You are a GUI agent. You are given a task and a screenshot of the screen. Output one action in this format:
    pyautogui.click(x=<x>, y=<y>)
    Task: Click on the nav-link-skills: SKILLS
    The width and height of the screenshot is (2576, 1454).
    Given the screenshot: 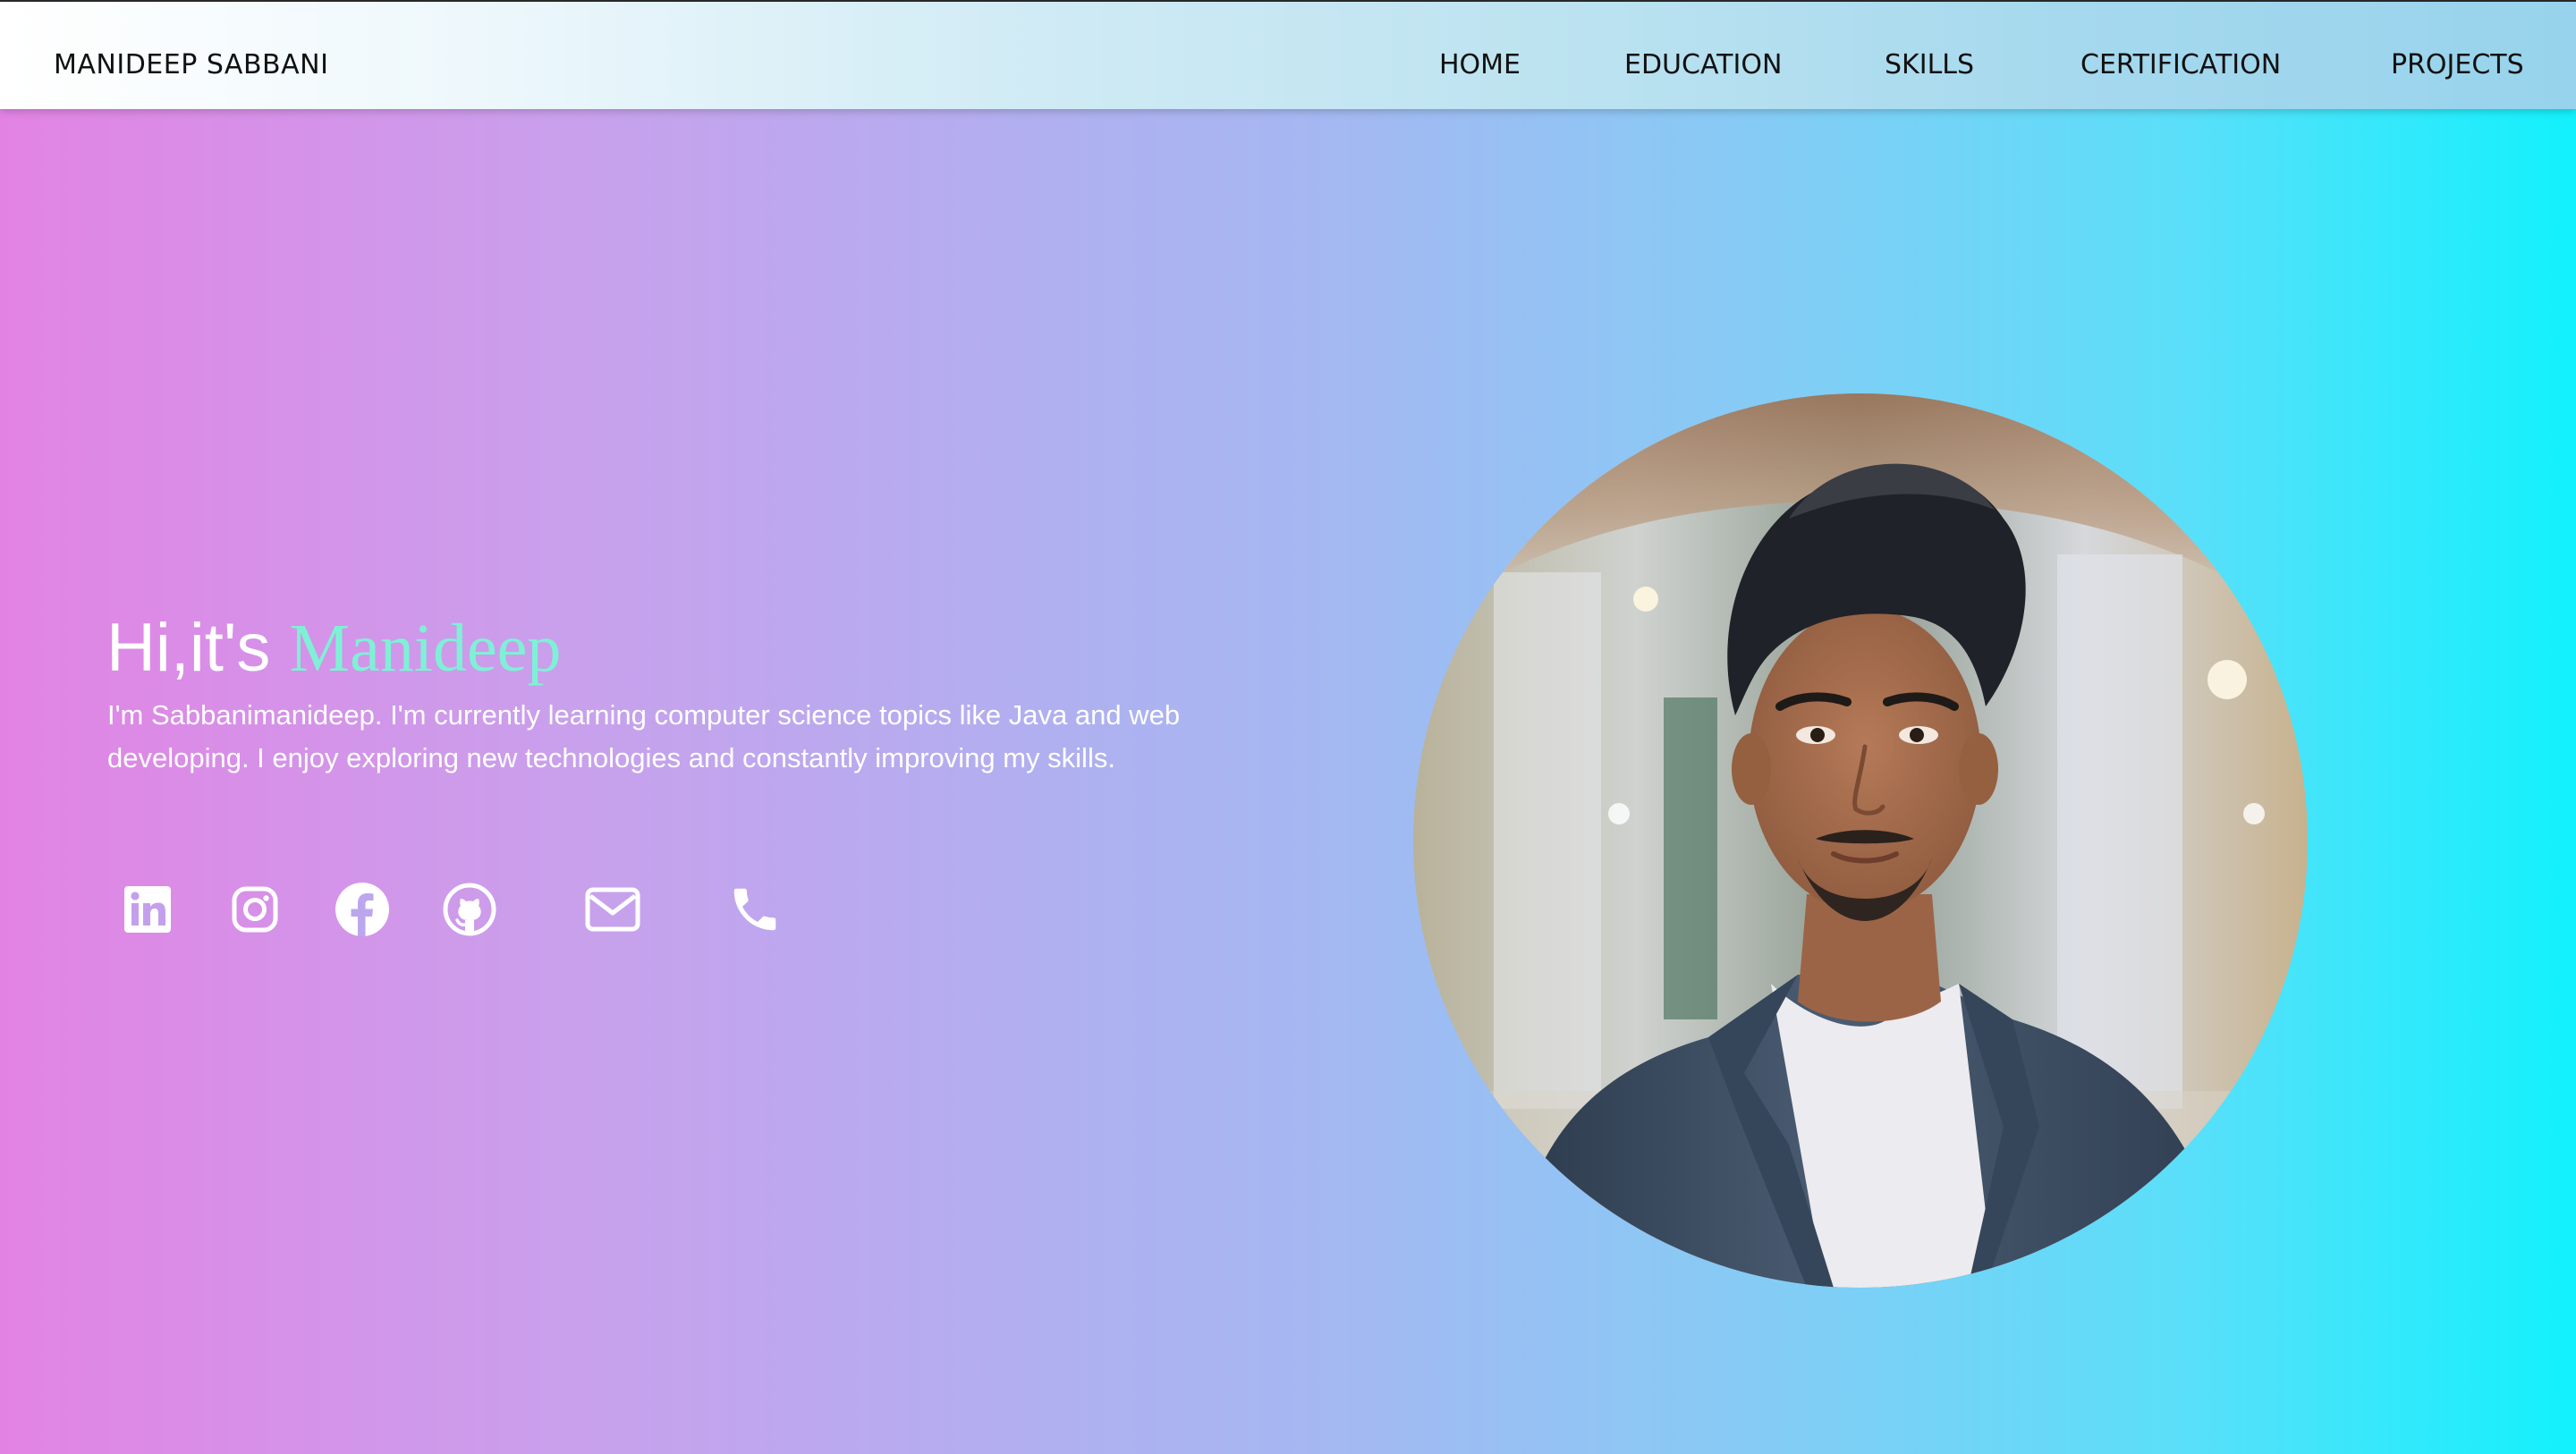 What is the action you would take?
    pyautogui.click(x=1929, y=65)
    